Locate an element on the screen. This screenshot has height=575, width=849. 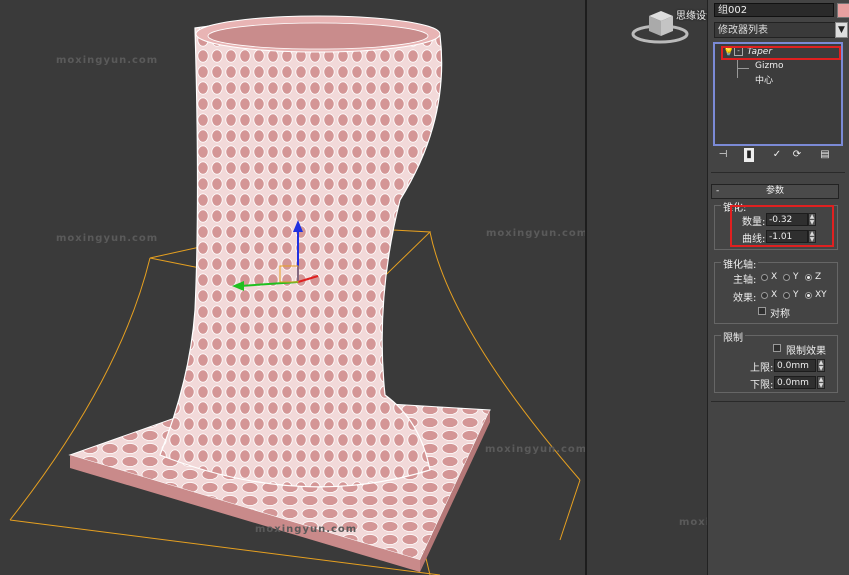
object-name-field: 组002 is located at coordinates (774, 10).